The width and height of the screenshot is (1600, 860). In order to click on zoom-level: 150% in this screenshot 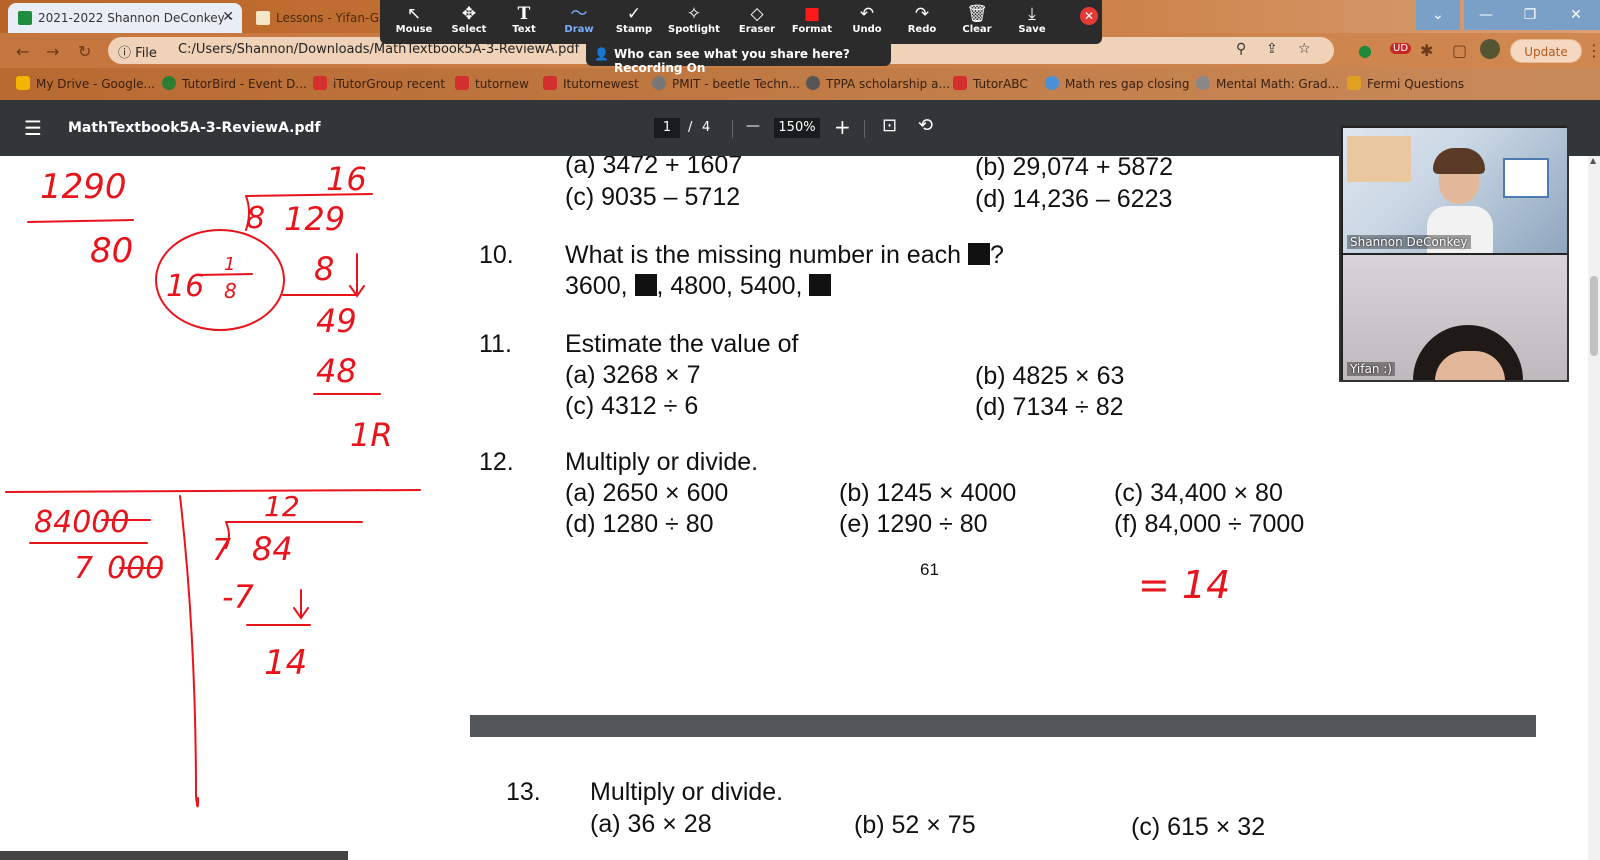, I will do `click(797, 128)`.